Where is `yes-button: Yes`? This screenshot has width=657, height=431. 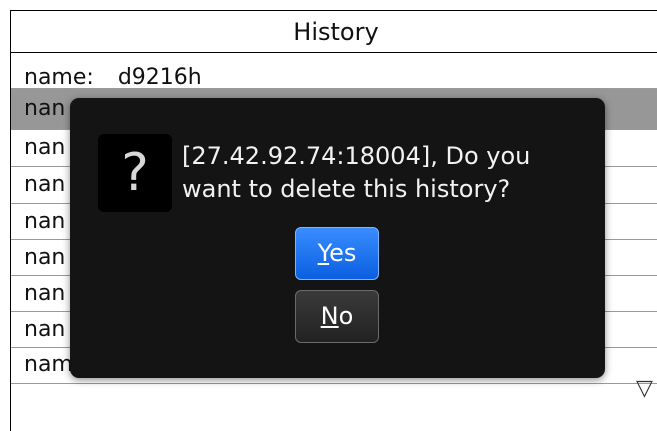 yes-button: Yes is located at coordinates (337, 253).